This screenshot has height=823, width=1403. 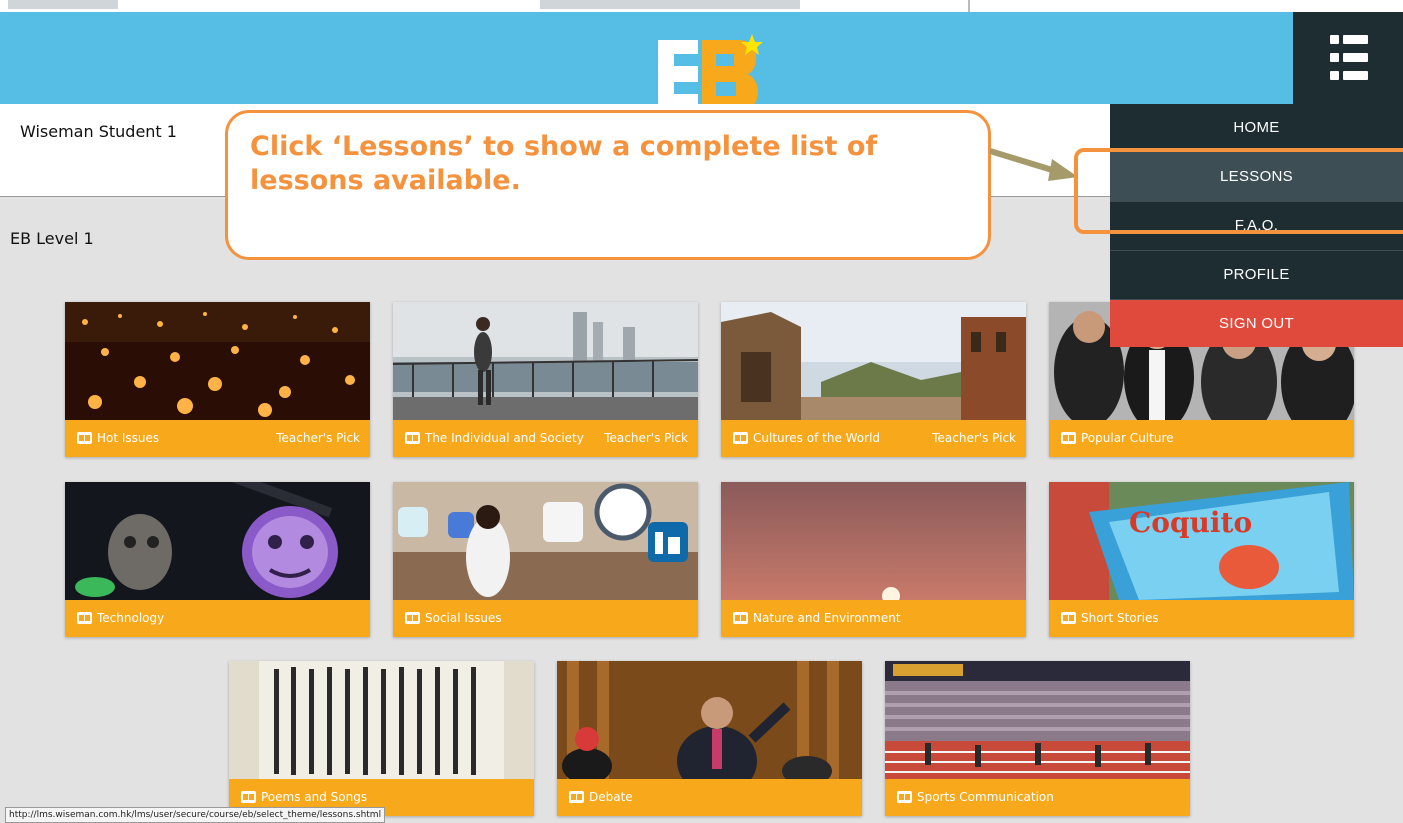 I want to click on theme-title: Poems and Songs, so click(x=314, y=797).